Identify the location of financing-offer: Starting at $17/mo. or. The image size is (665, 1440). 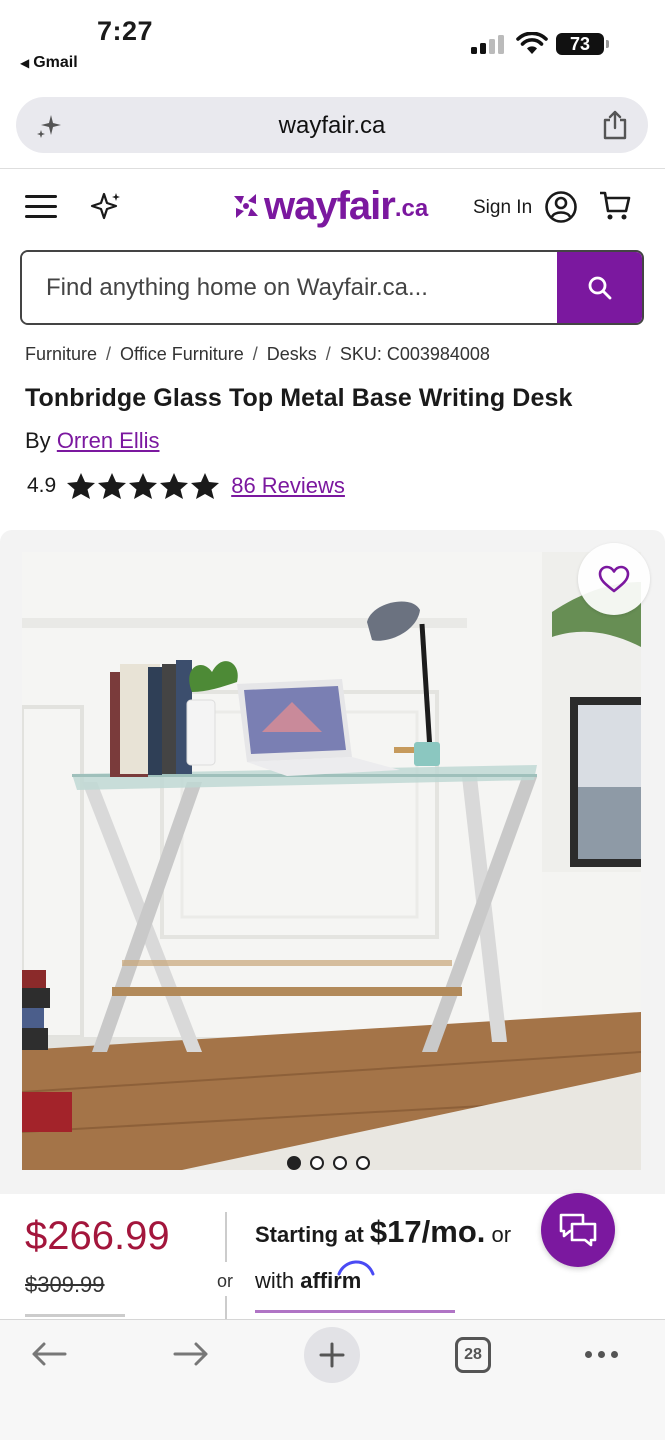
(383, 1232).